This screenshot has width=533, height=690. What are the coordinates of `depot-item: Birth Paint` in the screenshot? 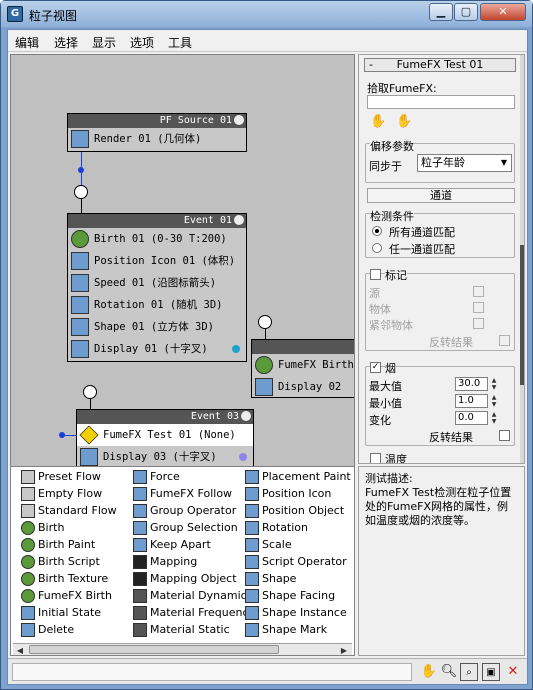 It's located at (58, 545).